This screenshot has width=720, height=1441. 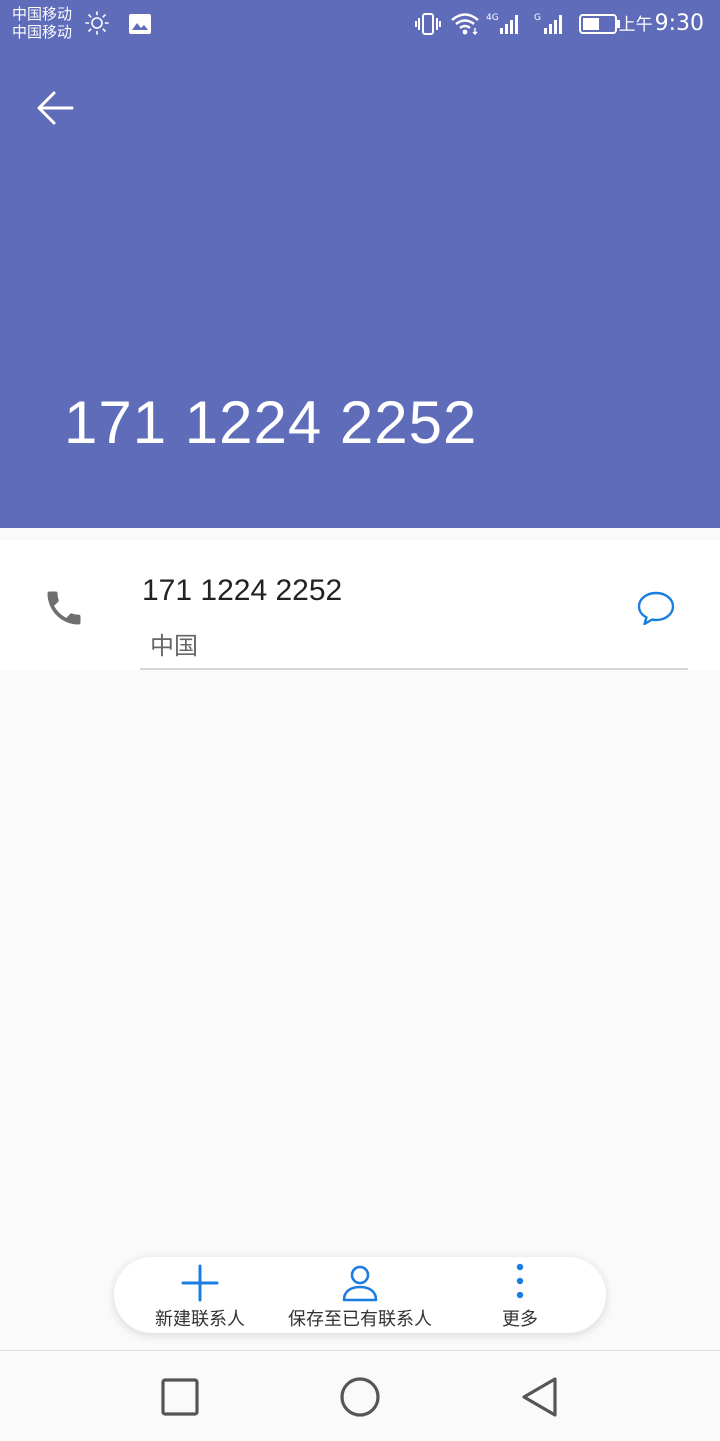 What do you see at coordinates (537, 18) in the screenshot?
I see `network-2-label: G` at bounding box center [537, 18].